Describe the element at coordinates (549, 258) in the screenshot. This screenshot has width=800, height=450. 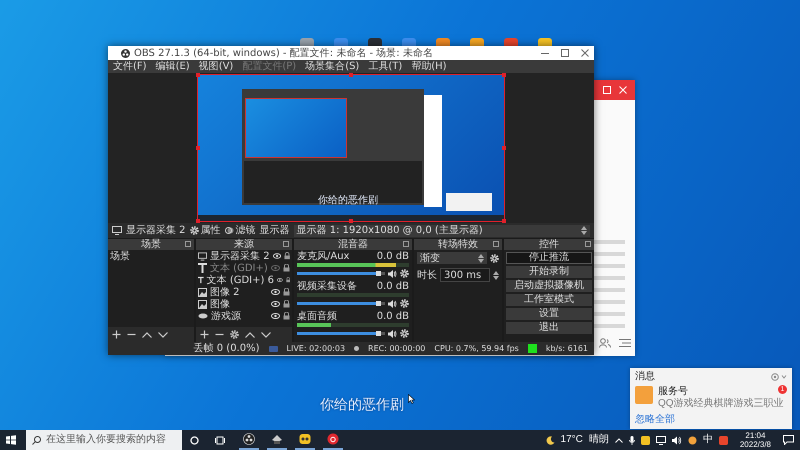
I see `control-button: 停止推流` at that location.